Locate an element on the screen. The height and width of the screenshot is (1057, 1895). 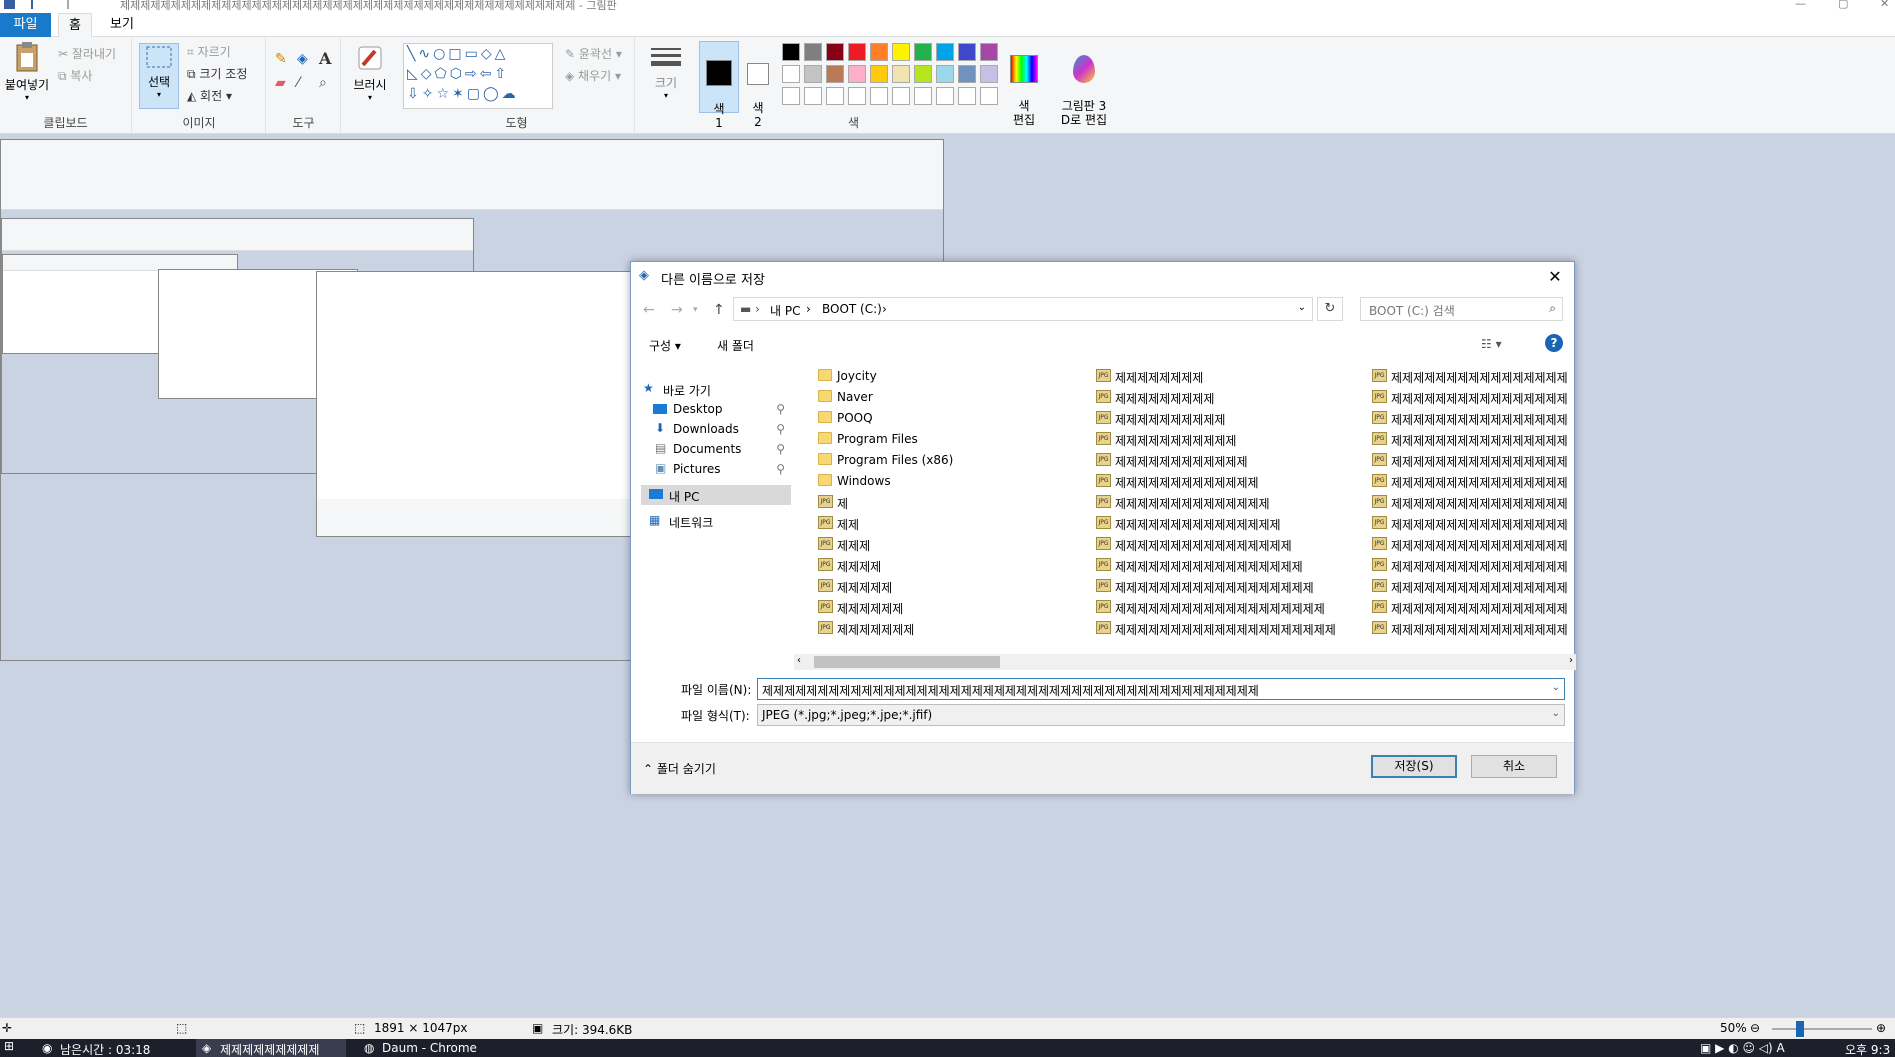
select-button: 선택 ▾ is located at coordinates (159, 76).